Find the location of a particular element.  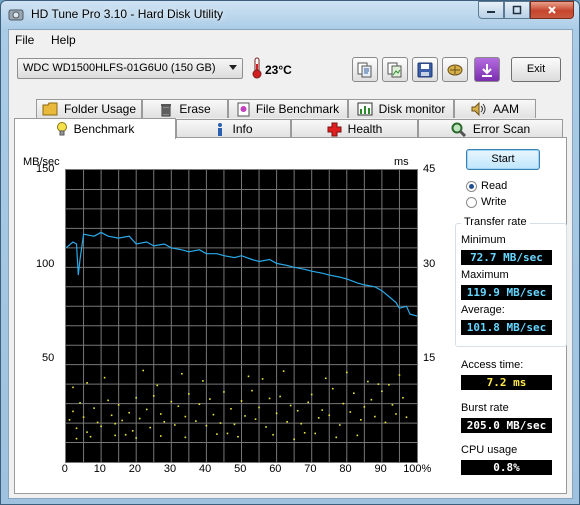

app-icon is located at coordinates (16, 15).